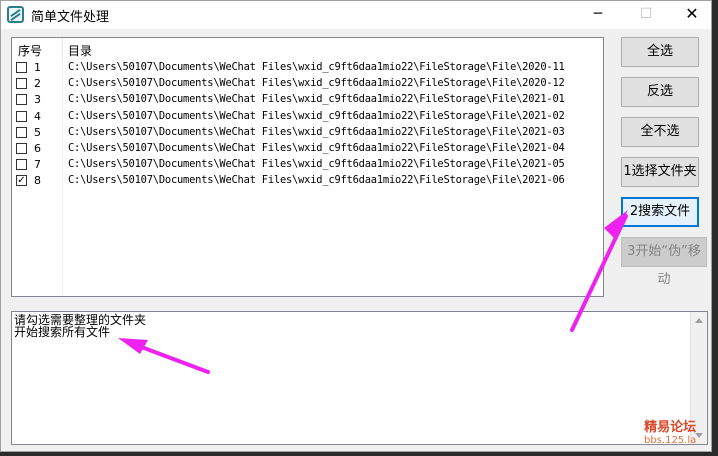 The height and width of the screenshot is (456, 718). Describe the element at coordinates (80, 50) in the screenshot. I see `header-directory: 目录` at that location.